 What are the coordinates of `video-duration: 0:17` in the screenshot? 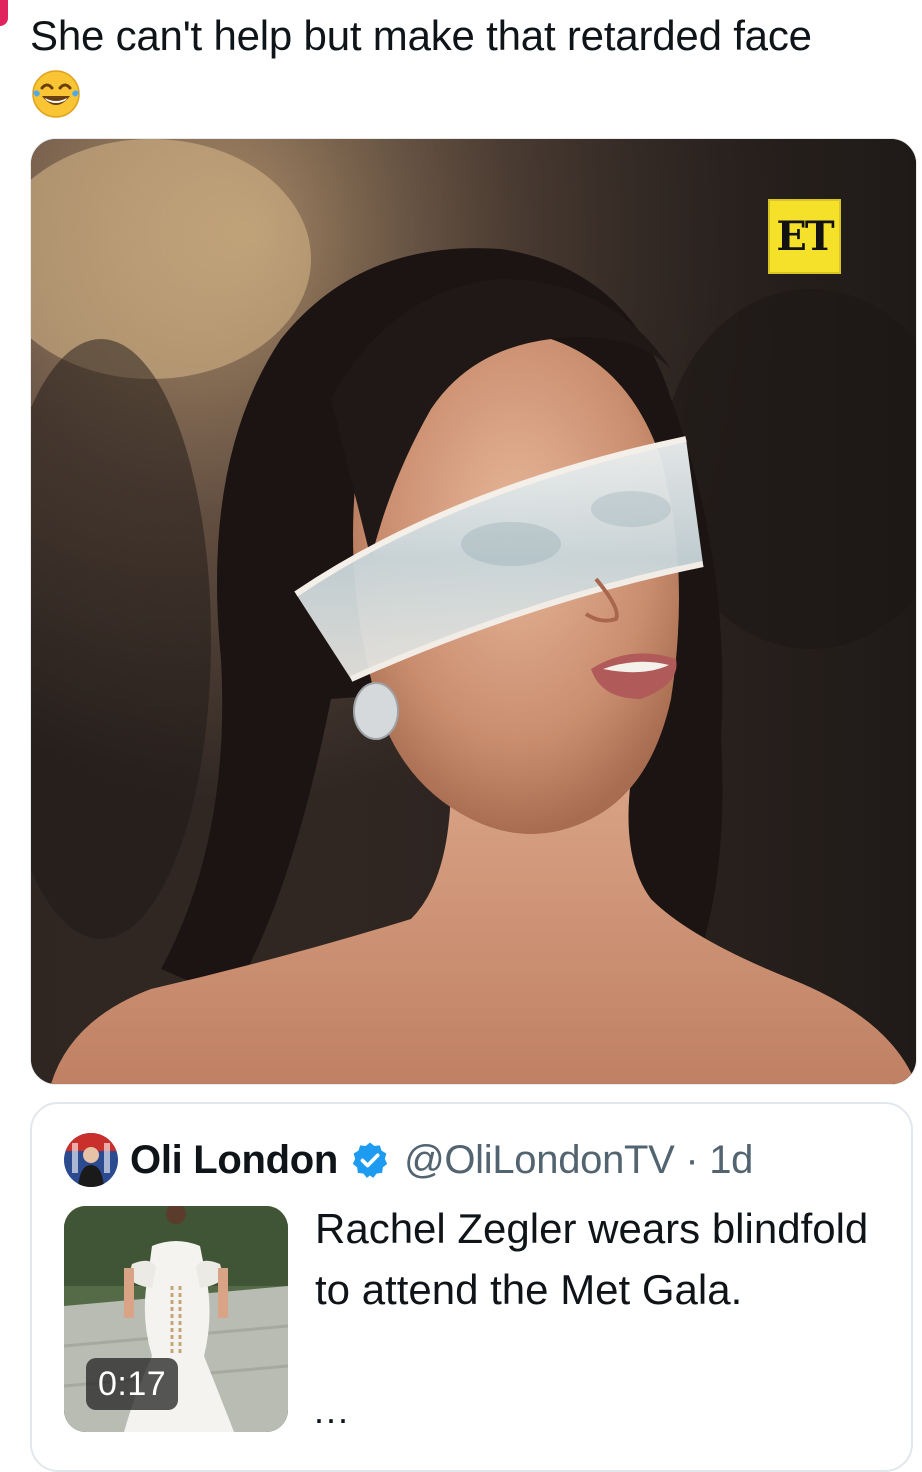 It's located at (132, 1384).